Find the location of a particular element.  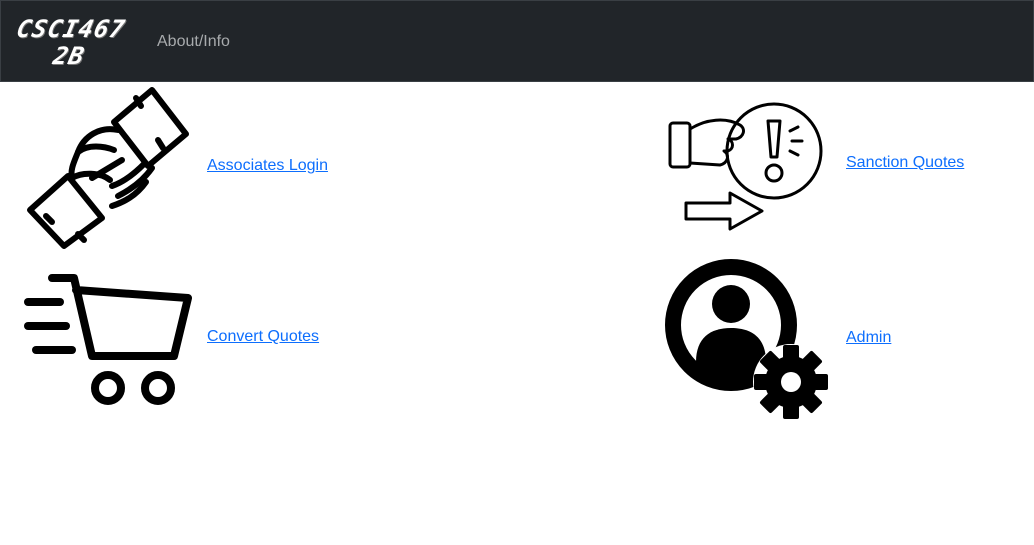

convert-quotes-link: Convert Quotes is located at coordinates (263, 337).